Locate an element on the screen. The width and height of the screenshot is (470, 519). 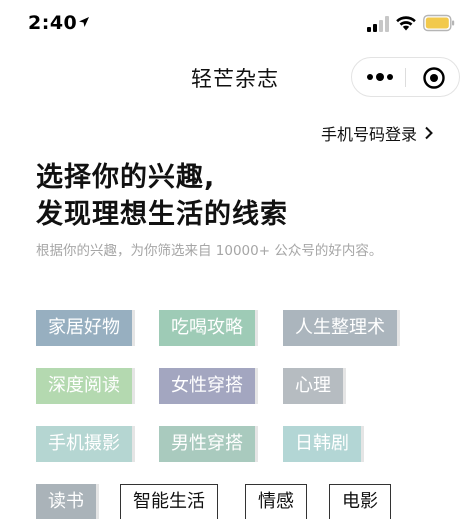
interest-tag: 吃喝攻略 is located at coordinates (207, 328).